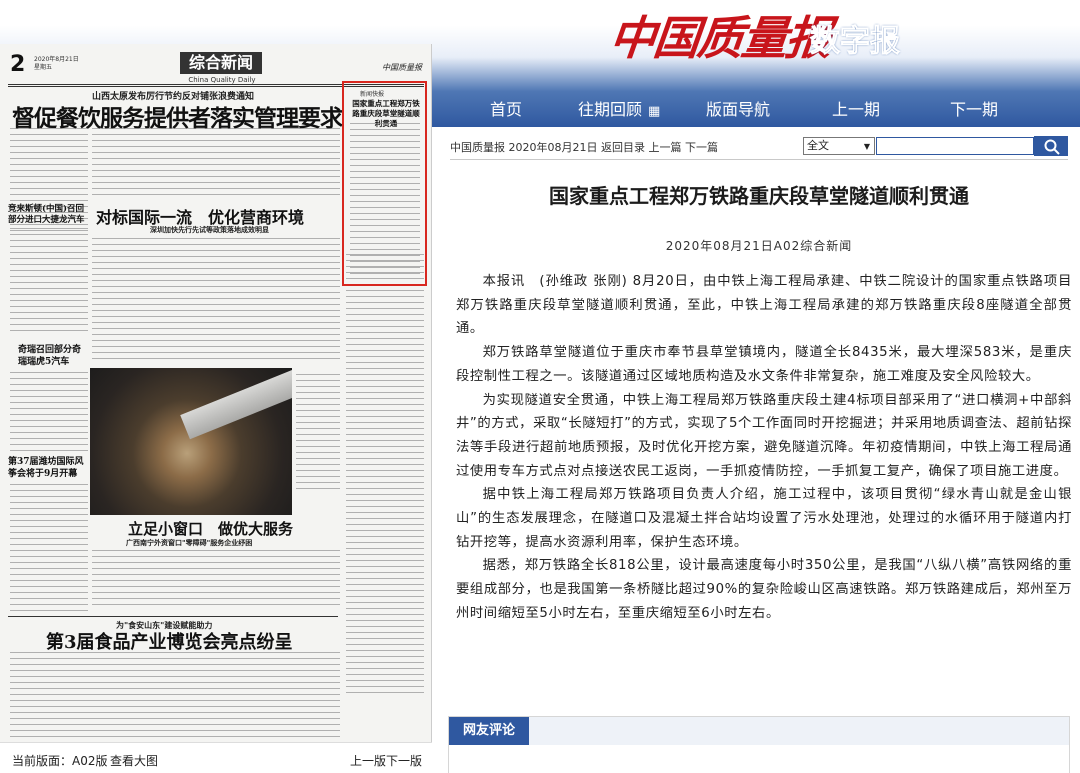  I want to click on story-kicker: 深圳加快先行先试等政策落地成效明显, so click(209, 230).